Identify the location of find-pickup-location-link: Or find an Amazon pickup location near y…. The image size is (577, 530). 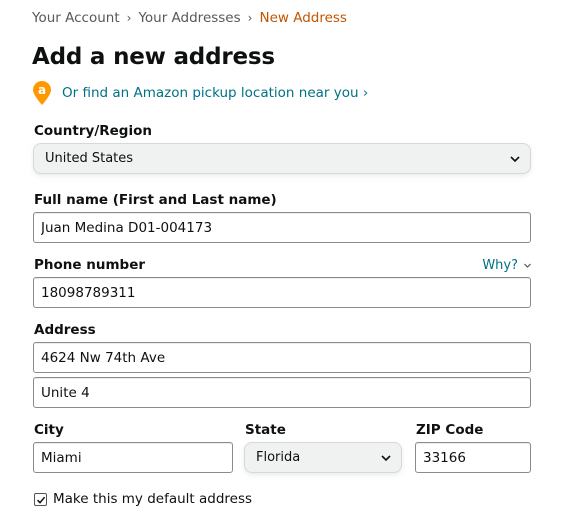
(215, 93).